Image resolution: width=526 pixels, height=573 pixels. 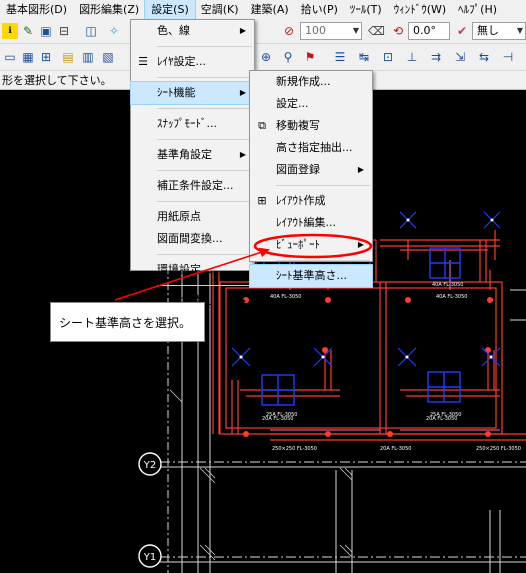 I want to click on tool-icon: ✧, so click(x=114, y=31).